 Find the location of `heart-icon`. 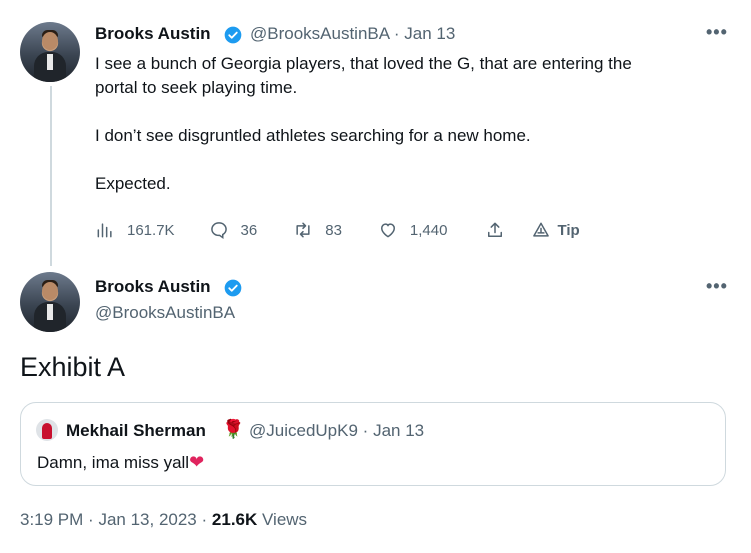

heart-icon is located at coordinates (387, 230).